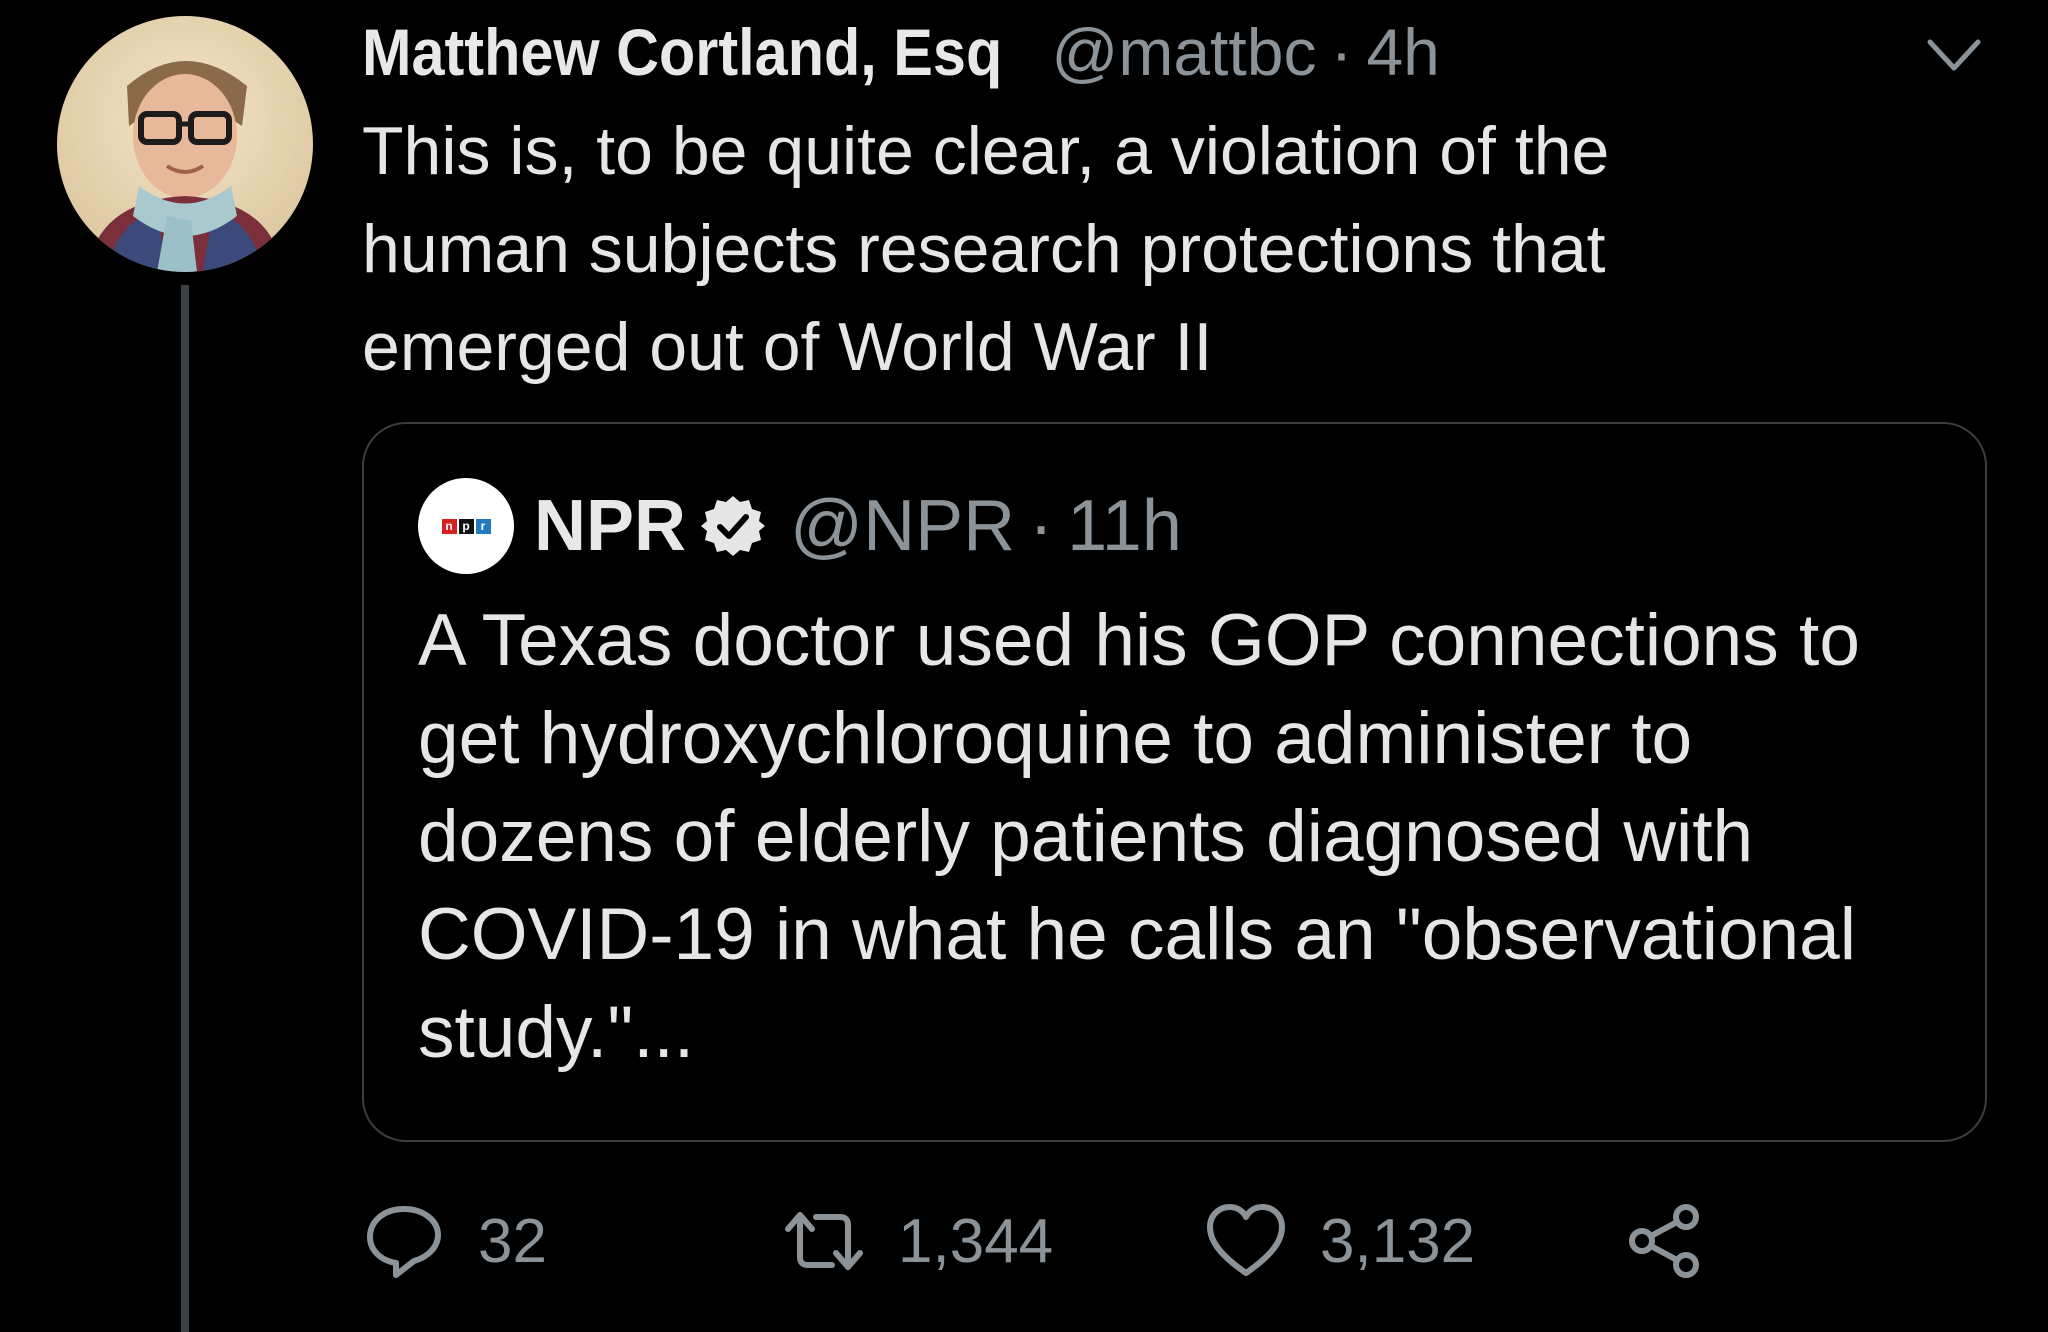 This screenshot has height=1332, width=2048. What do you see at coordinates (984, 249) in the screenshot?
I see `tweet-text-line: human subjects research protections that` at bounding box center [984, 249].